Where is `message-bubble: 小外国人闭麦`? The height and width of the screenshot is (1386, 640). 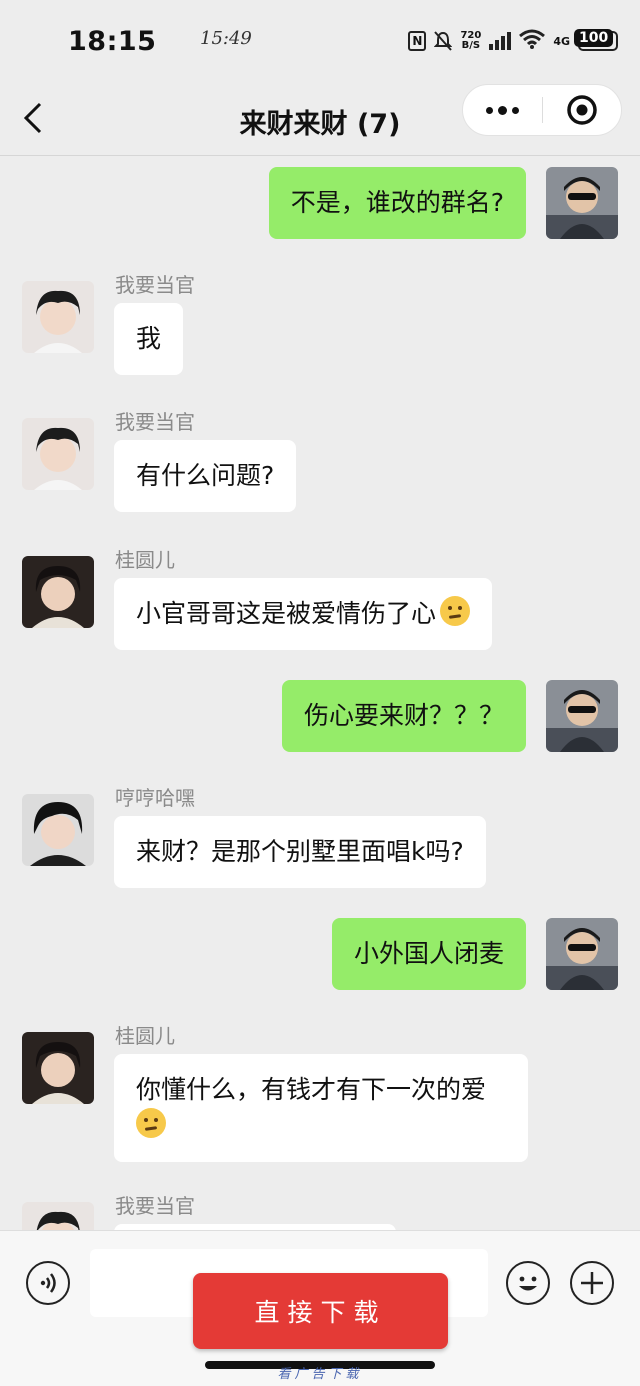
message-bubble: 小外国人闭麦 is located at coordinates (428, 954).